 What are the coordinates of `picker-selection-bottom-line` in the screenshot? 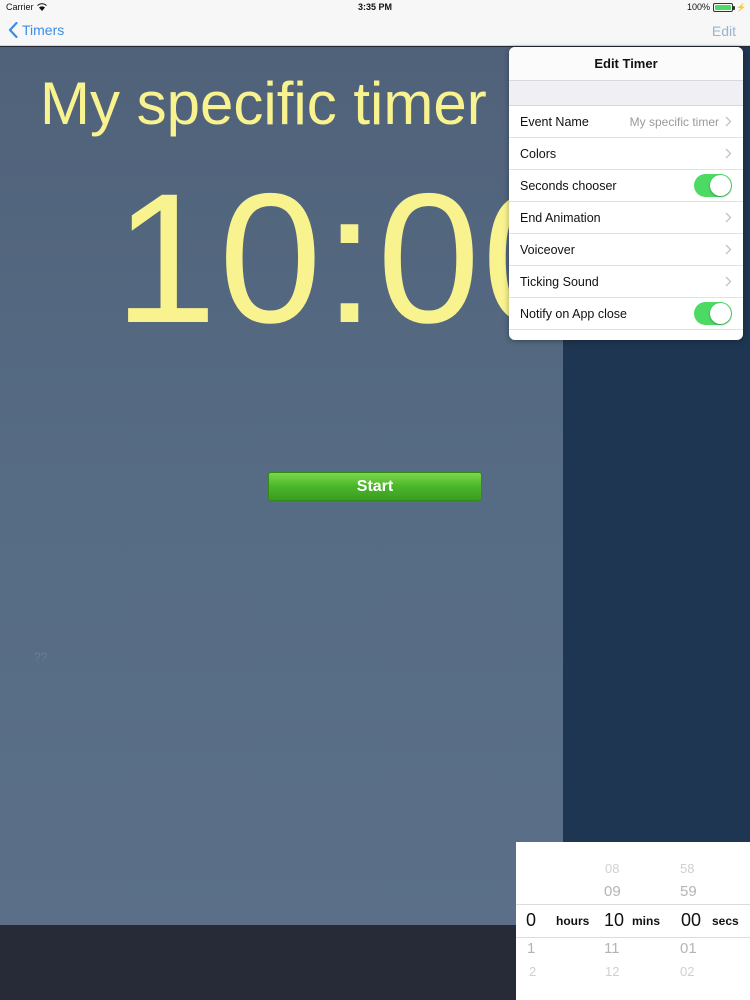 It's located at (633, 937).